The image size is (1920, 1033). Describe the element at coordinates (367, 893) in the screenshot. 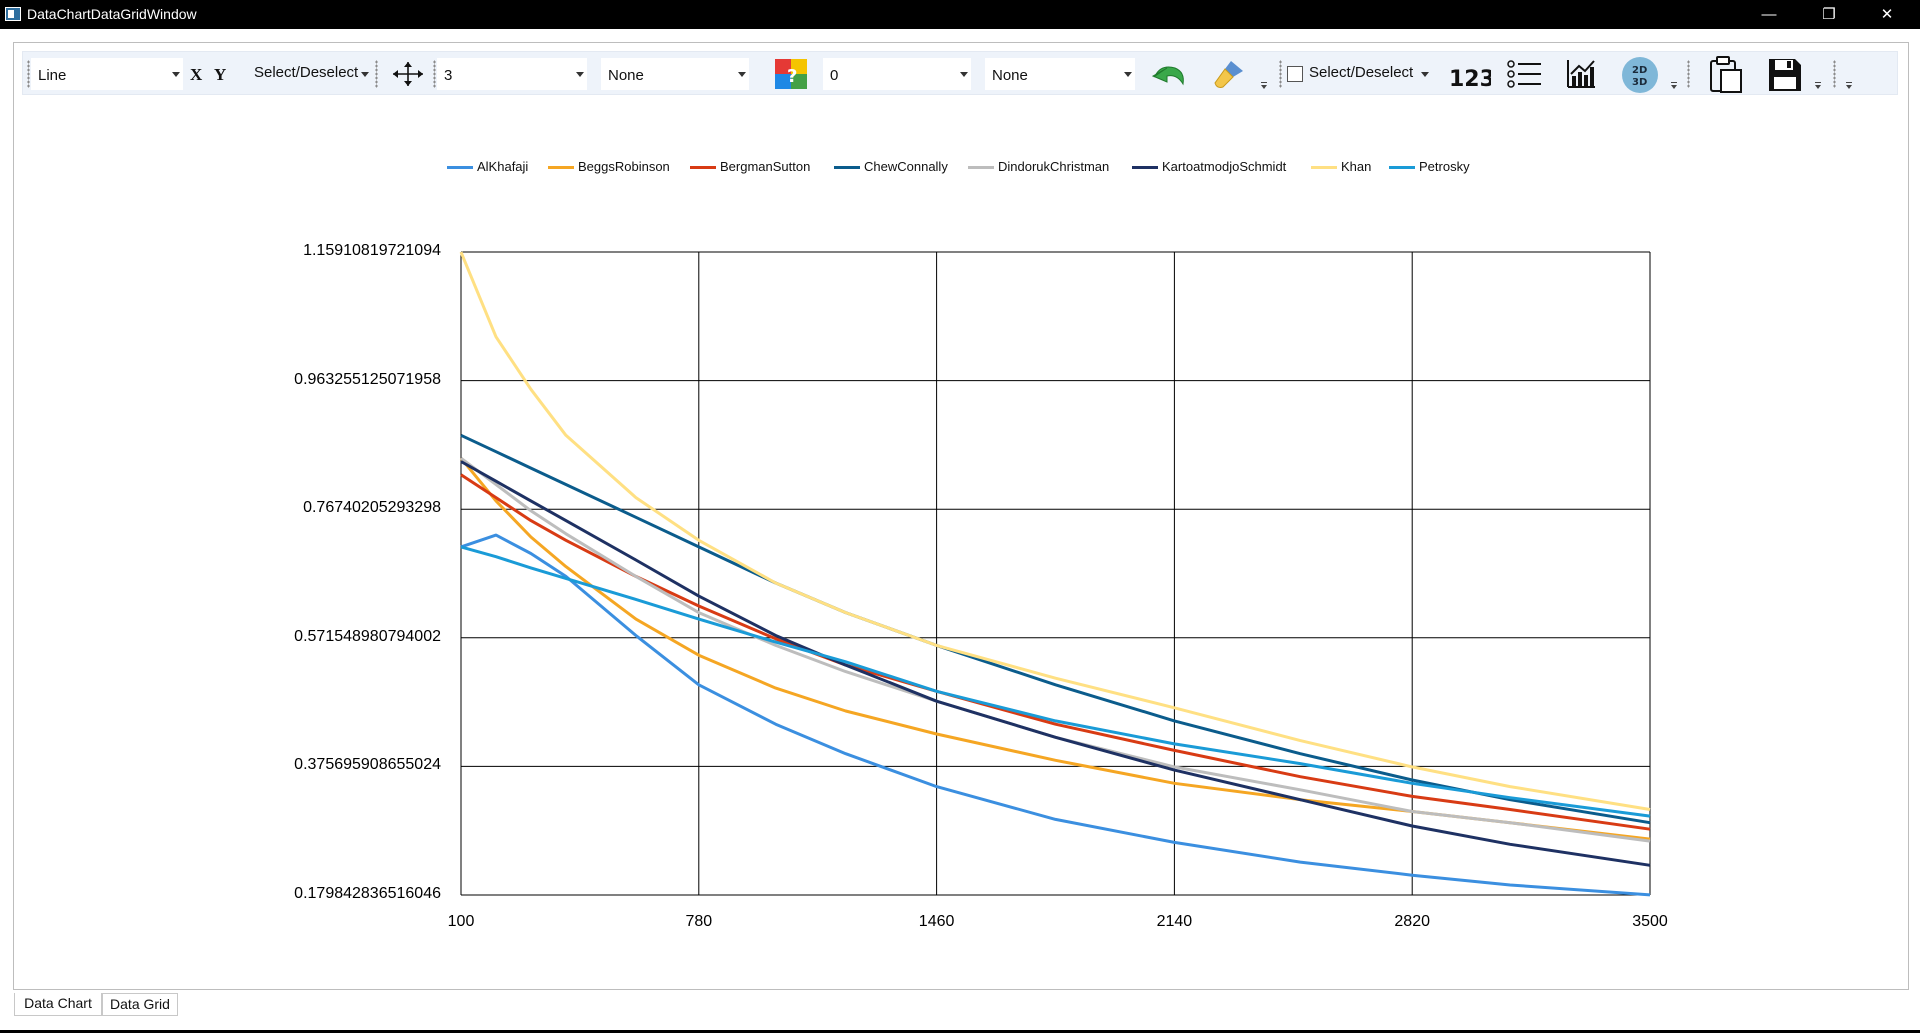

I see `y-tick-label: 0.179842836516046` at that location.